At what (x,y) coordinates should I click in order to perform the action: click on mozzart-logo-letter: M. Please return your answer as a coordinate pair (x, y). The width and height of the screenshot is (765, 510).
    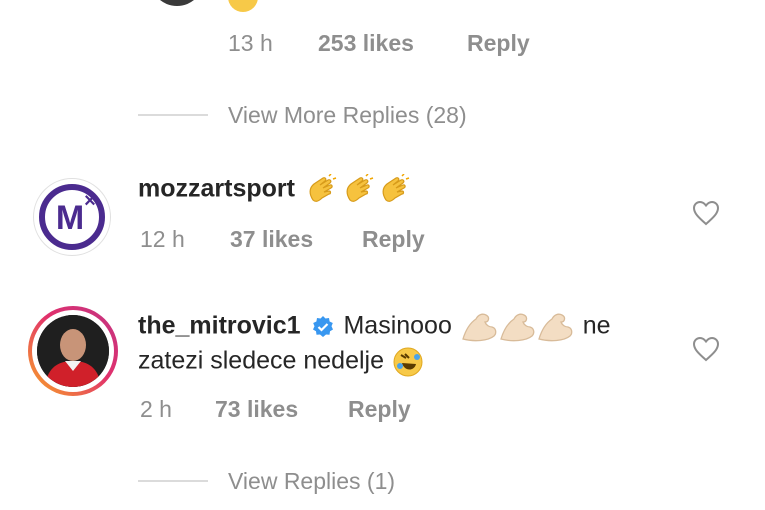
    Looking at the image, I should click on (70, 218).